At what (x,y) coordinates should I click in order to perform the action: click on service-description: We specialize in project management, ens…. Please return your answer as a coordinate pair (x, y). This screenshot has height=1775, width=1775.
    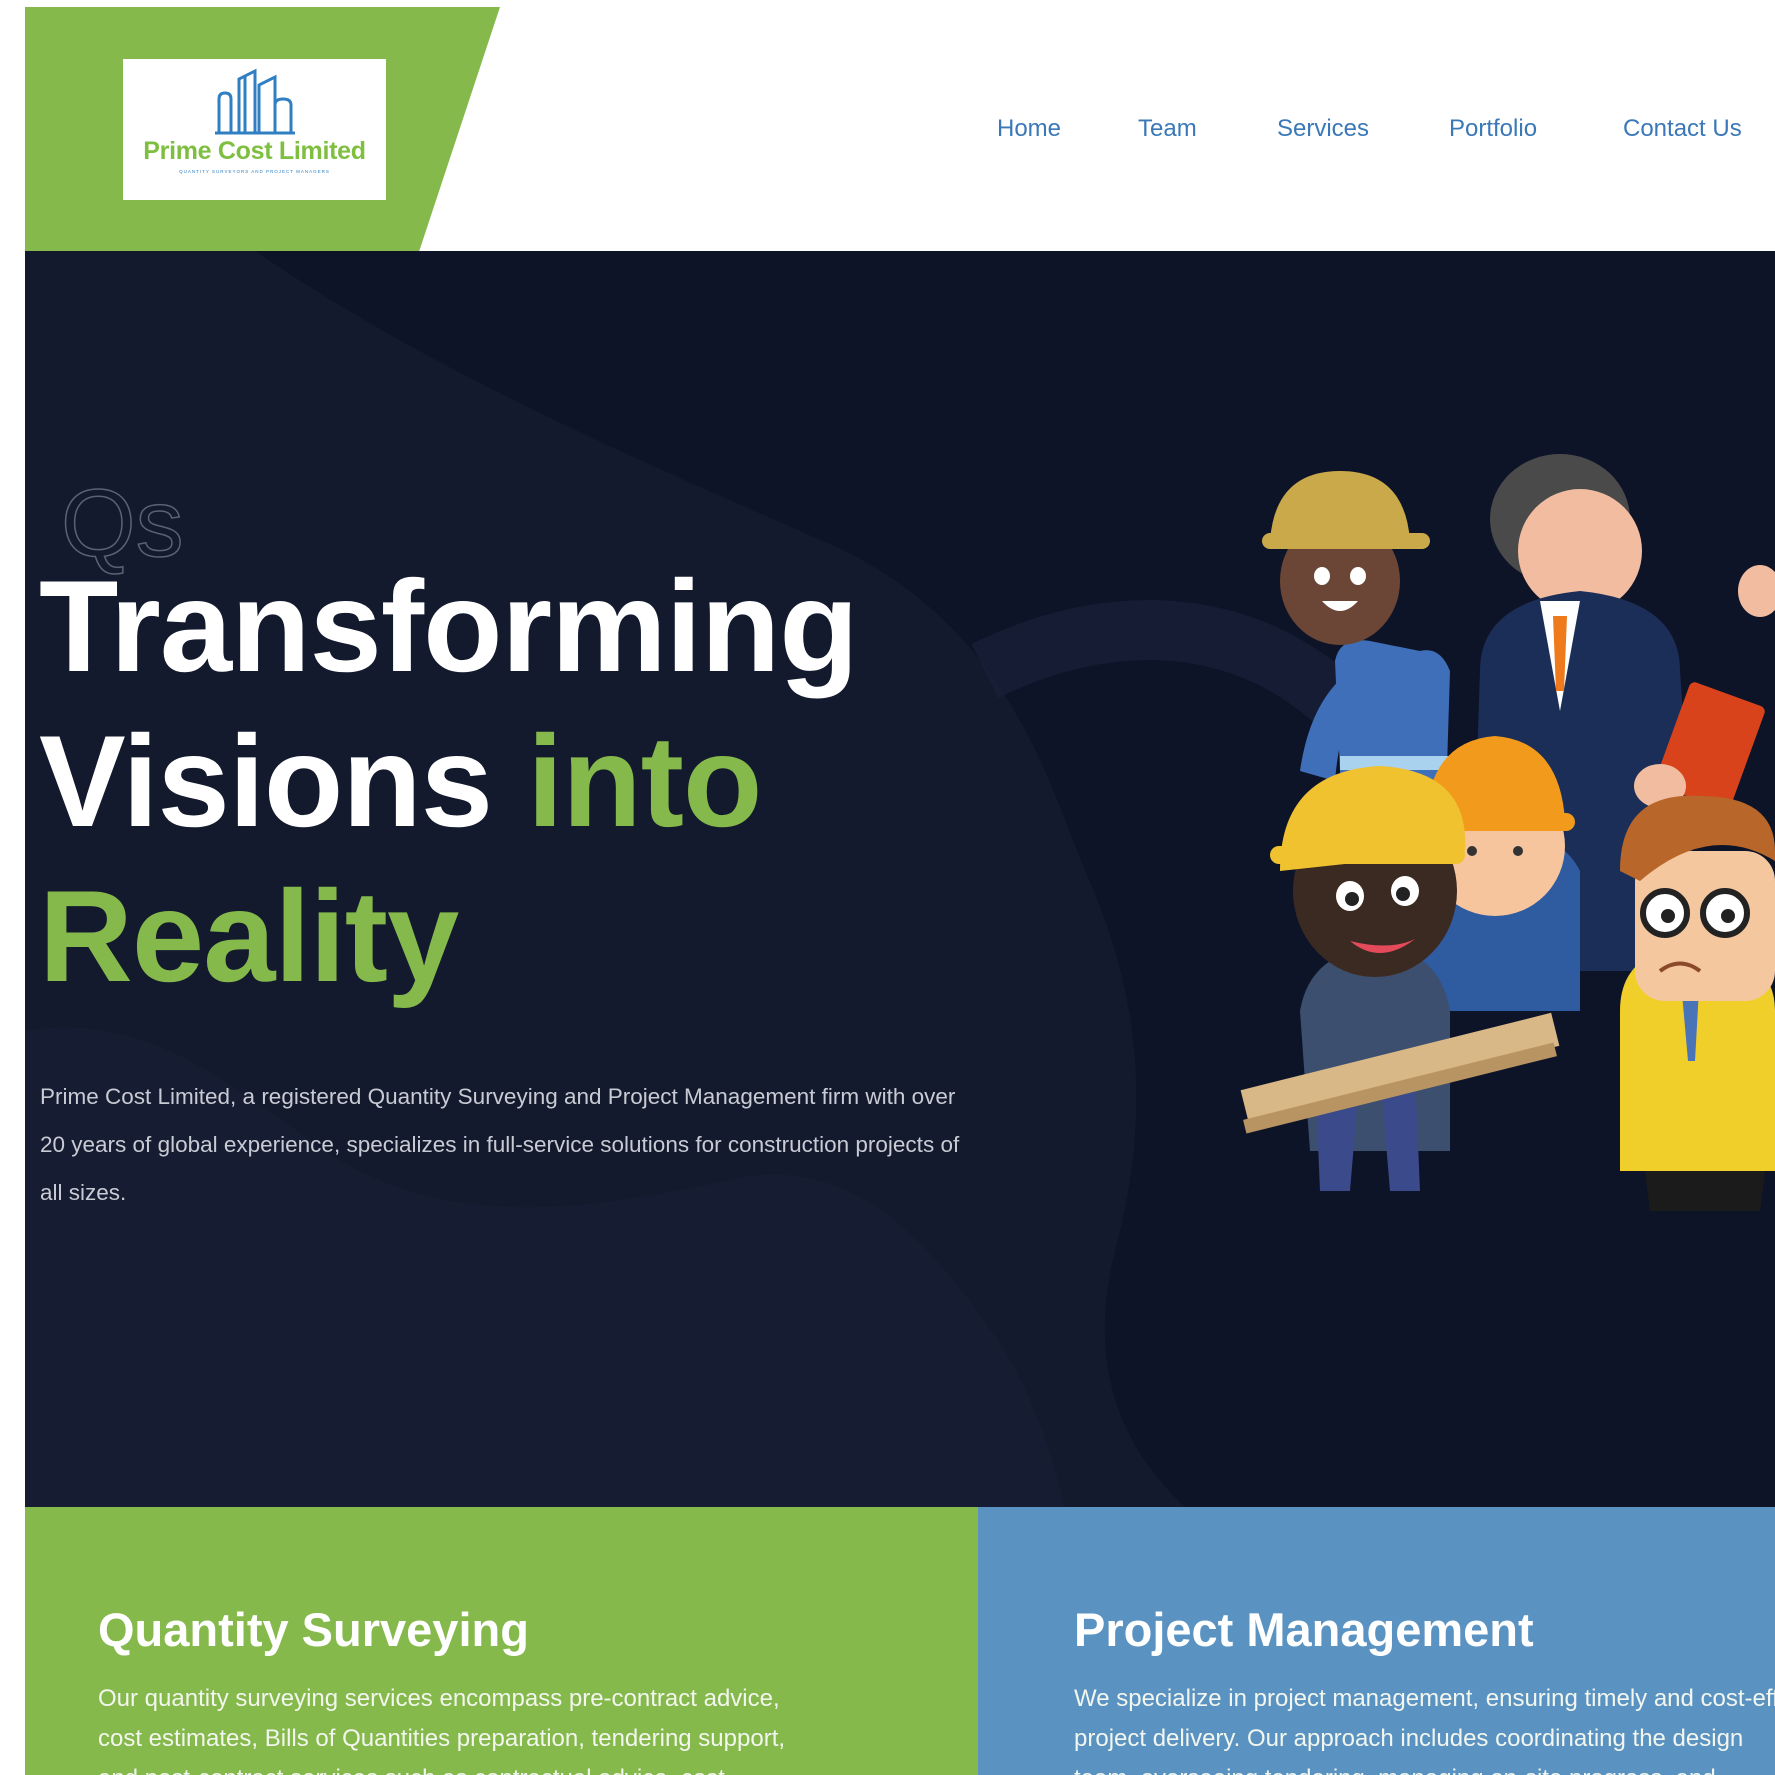
    Looking at the image, I should click on (1424, 1727).